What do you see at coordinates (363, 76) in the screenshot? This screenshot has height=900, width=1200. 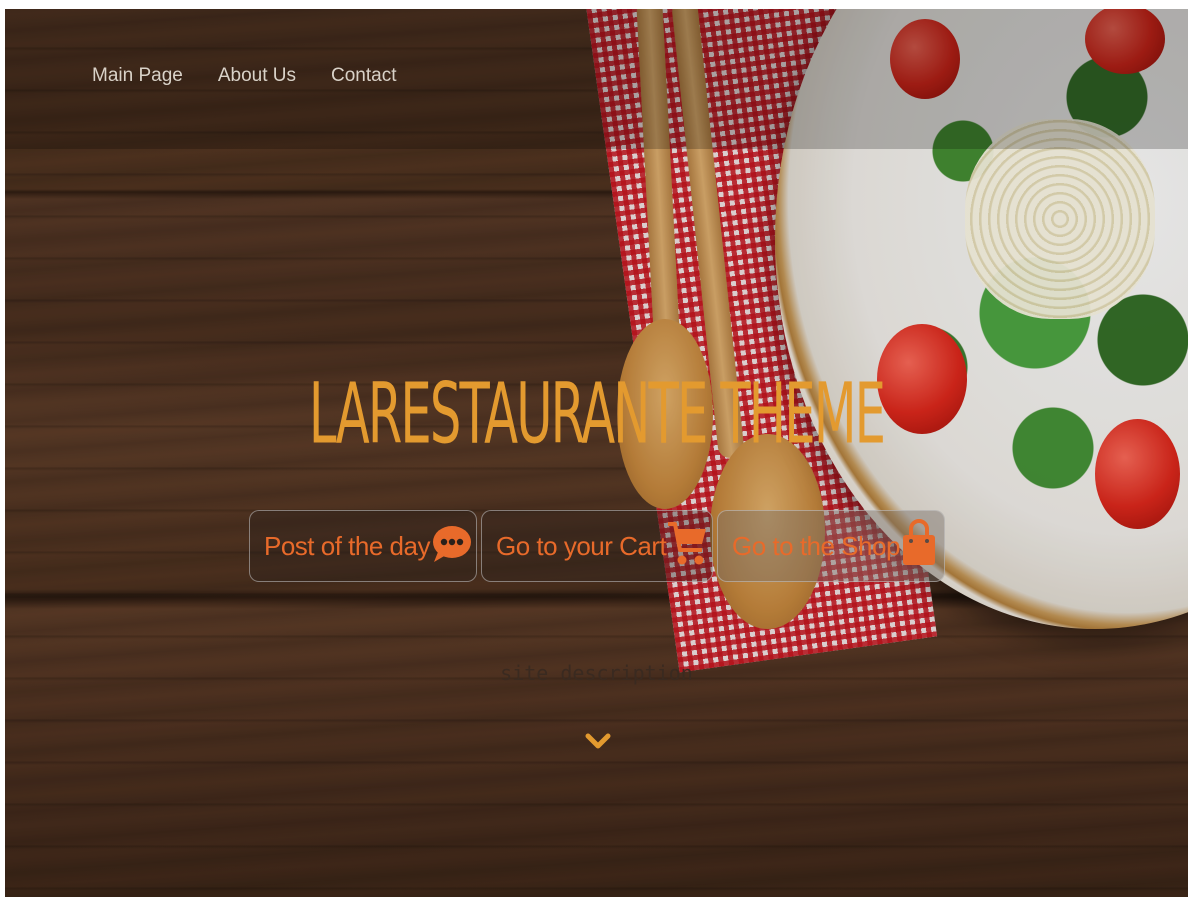 I see `nav-link-contact: Contact` at bounding box center [363, 76].